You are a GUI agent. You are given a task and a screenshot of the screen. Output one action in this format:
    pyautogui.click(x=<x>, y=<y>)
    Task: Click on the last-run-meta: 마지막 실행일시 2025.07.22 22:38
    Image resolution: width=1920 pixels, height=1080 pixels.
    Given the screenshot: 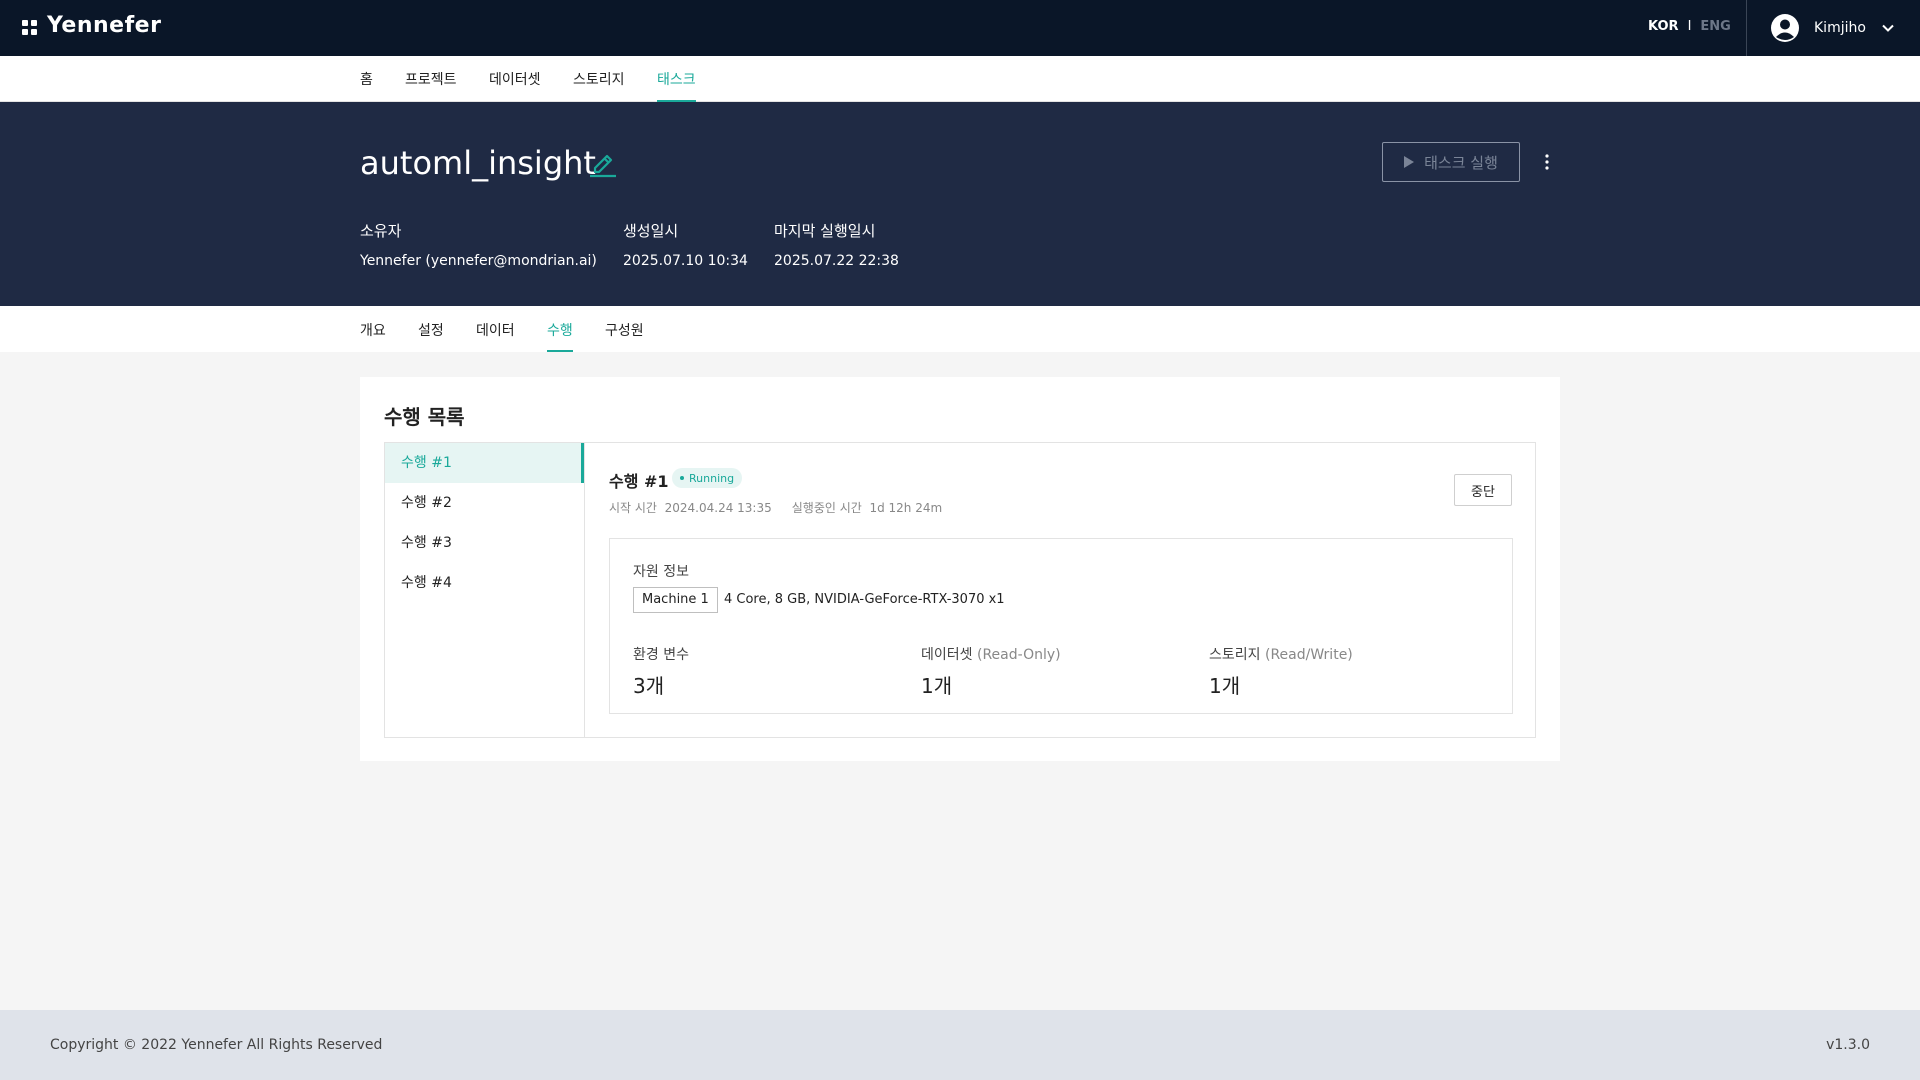 What is the action you would take?
    pyautogui.click(x=836, y=244)
    